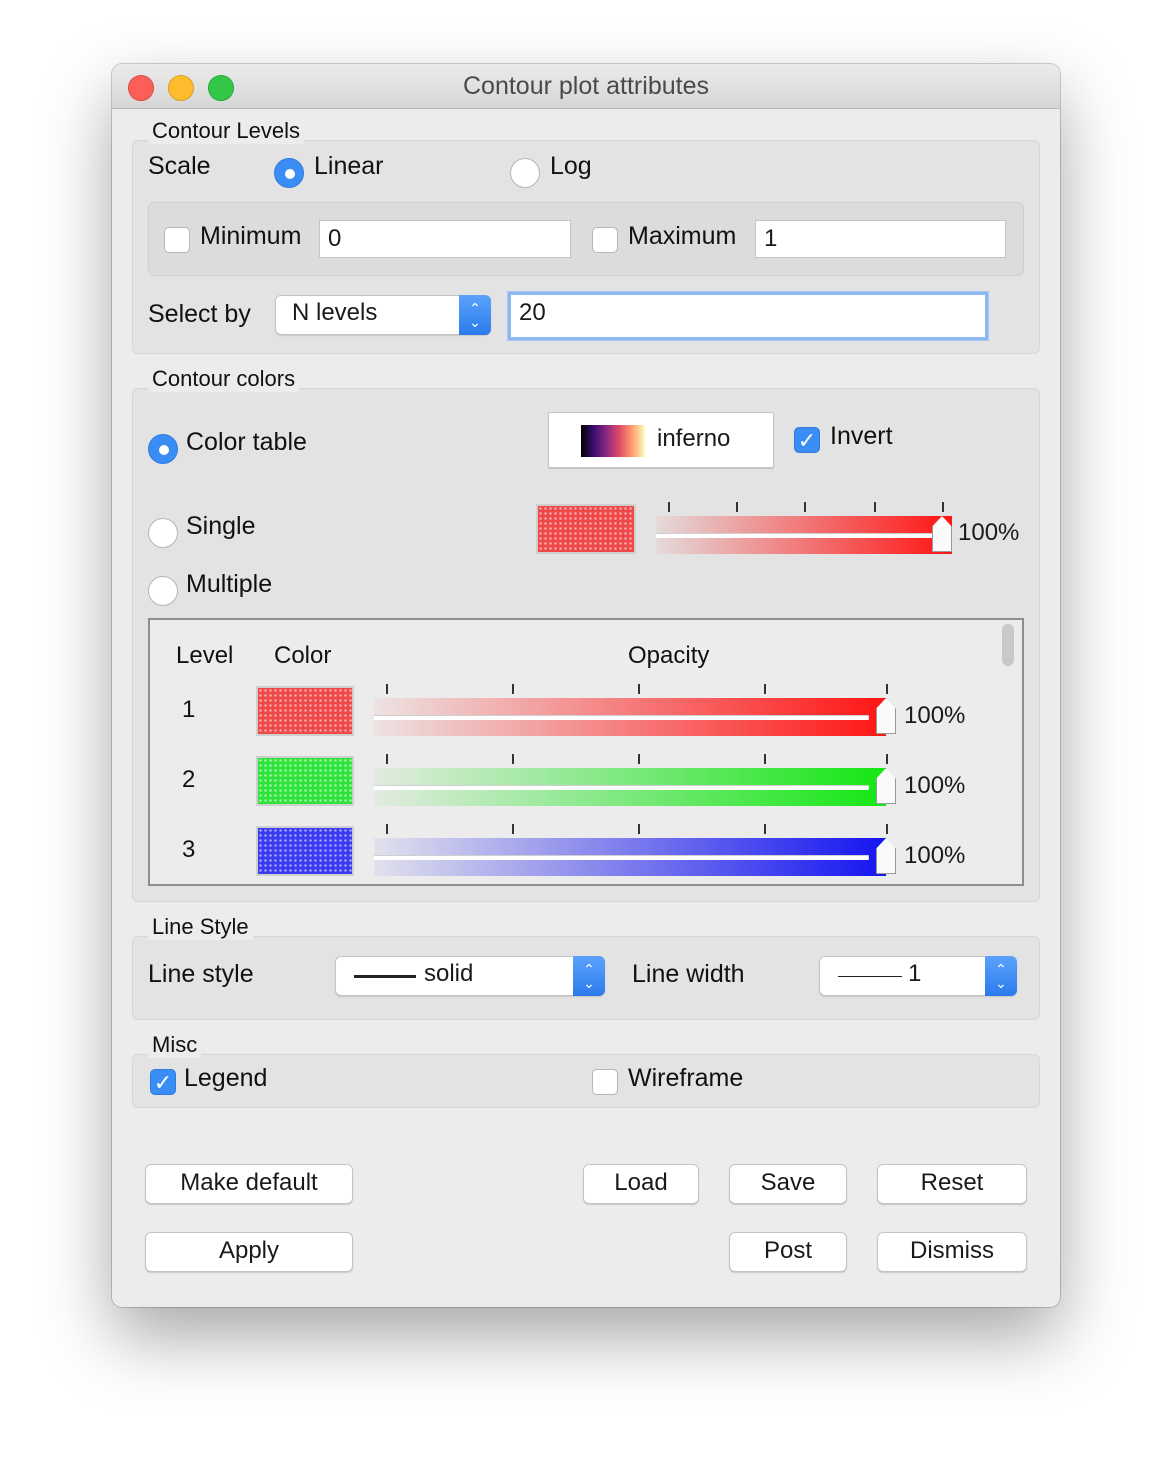 This screenshot has height=1468, width=1172. Describe the element at coordinates (807, 440) in the screenshot. I see `invert-checkbox: ✓` at that location.